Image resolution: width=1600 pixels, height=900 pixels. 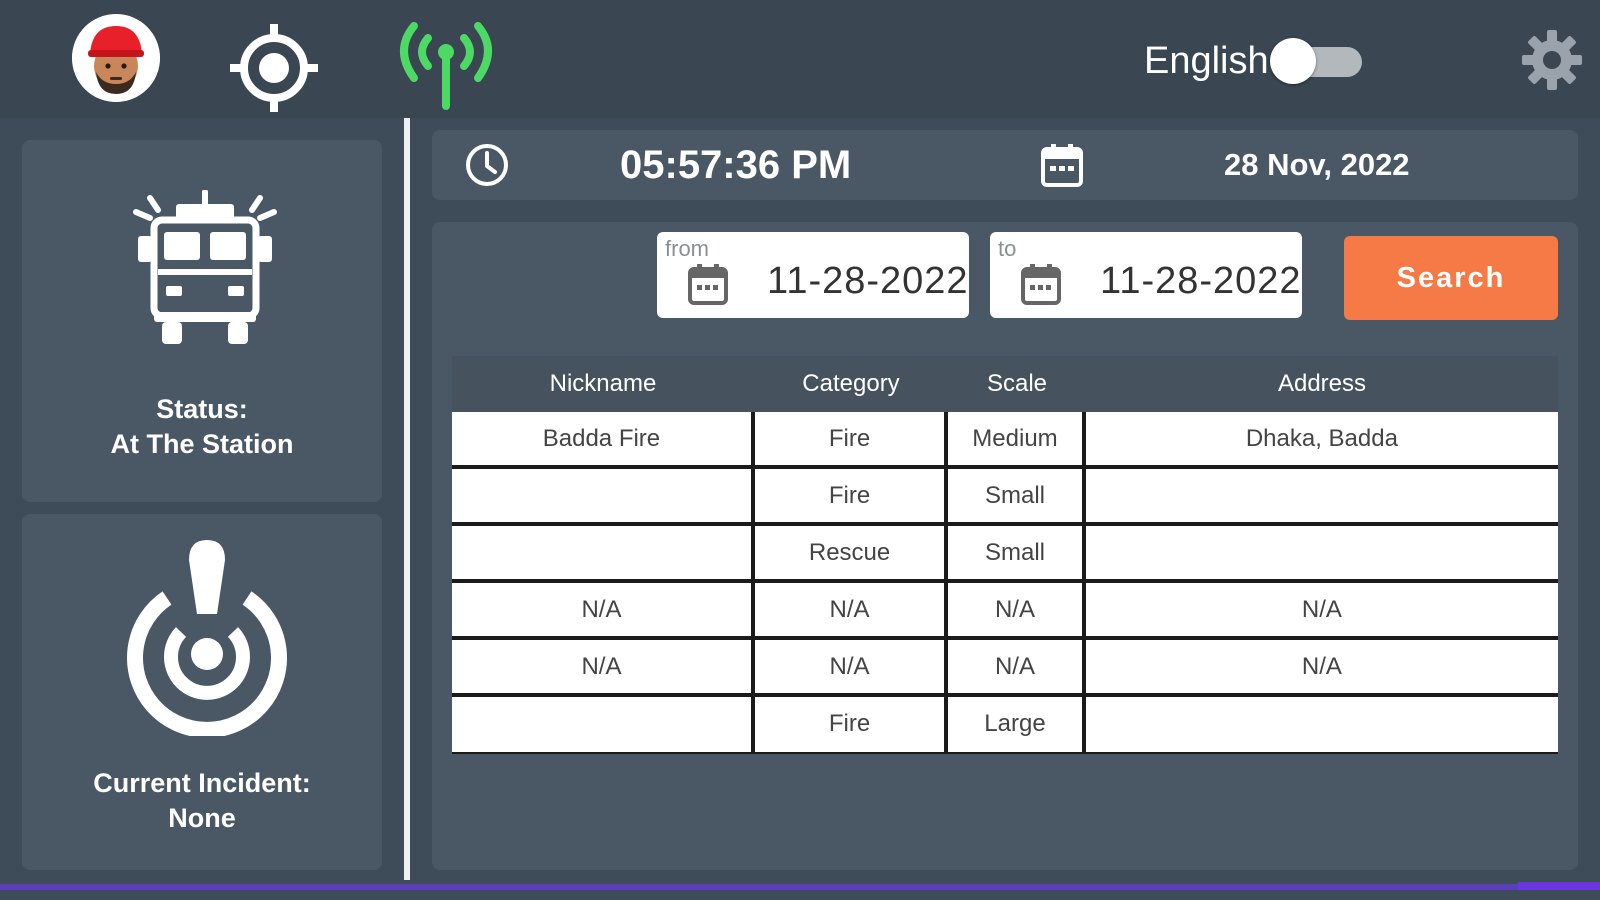 What do you see at coordinates (851, 384) in the screenshot?
I see `column-header-category: Category` at bounding box center [851, 384].